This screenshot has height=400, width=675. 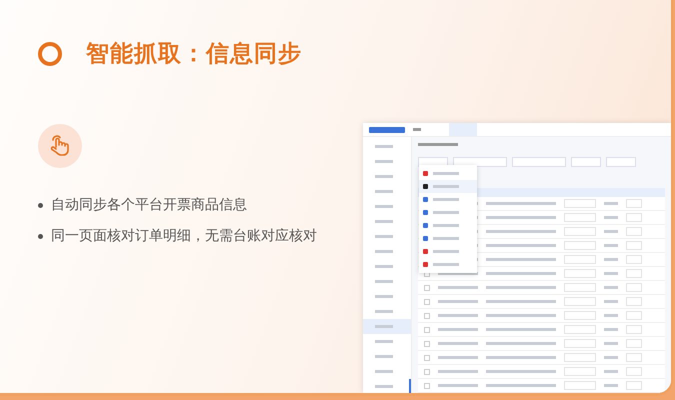 I want to click on tab, so click(x=463, y=129).